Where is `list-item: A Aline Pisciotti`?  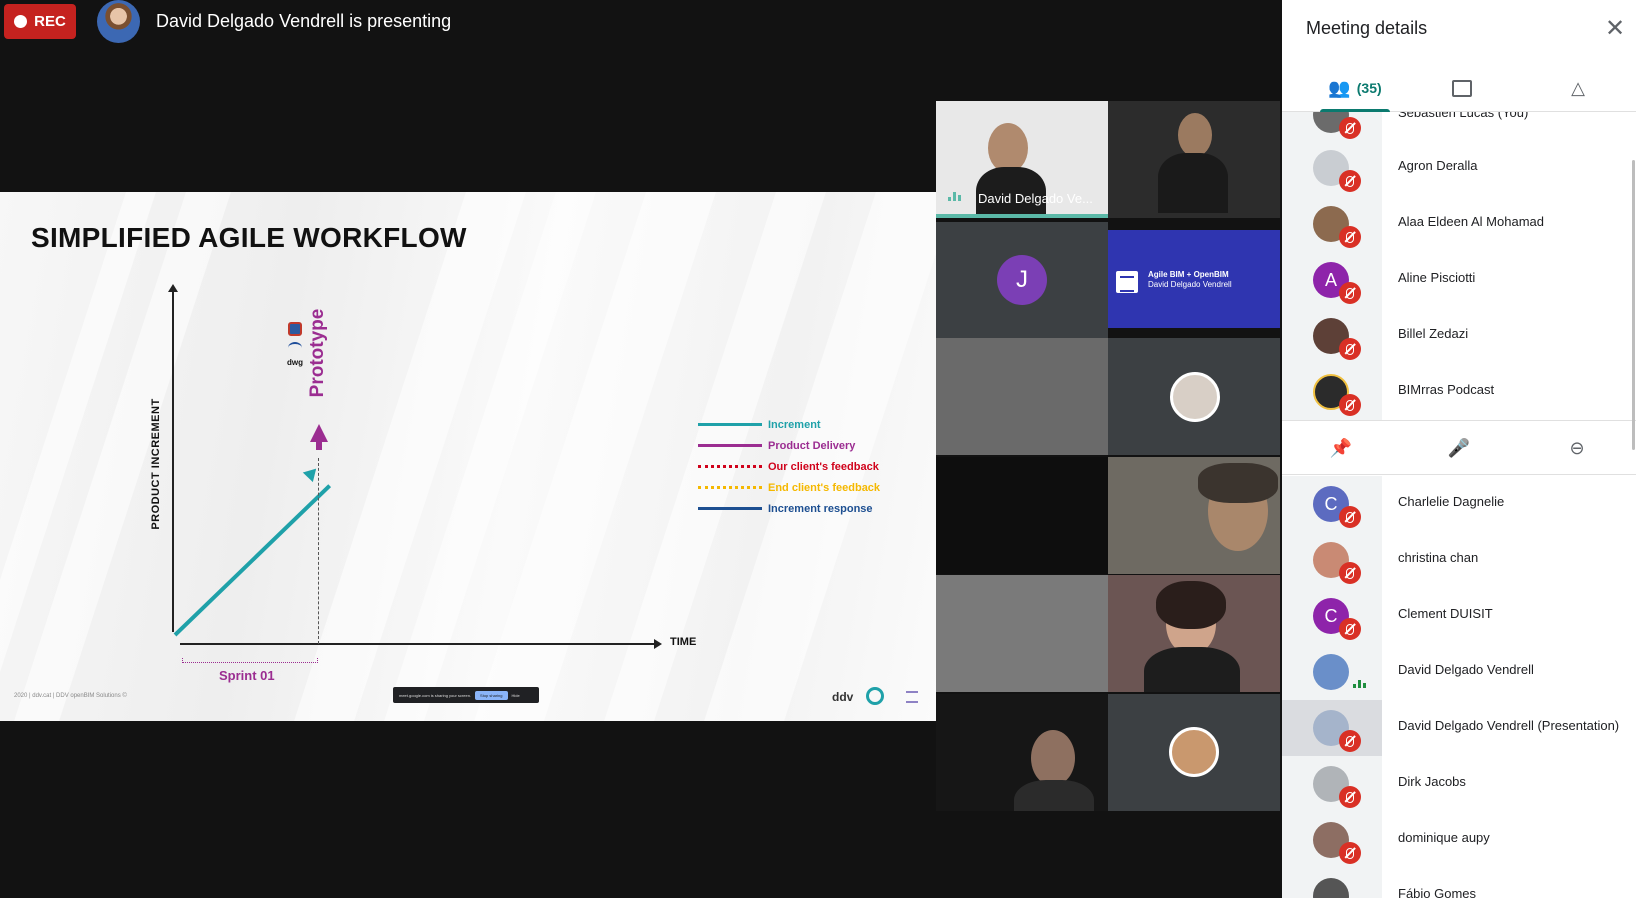
list-item: A Aline Pisciotti is located at coordinates (1459, 280).